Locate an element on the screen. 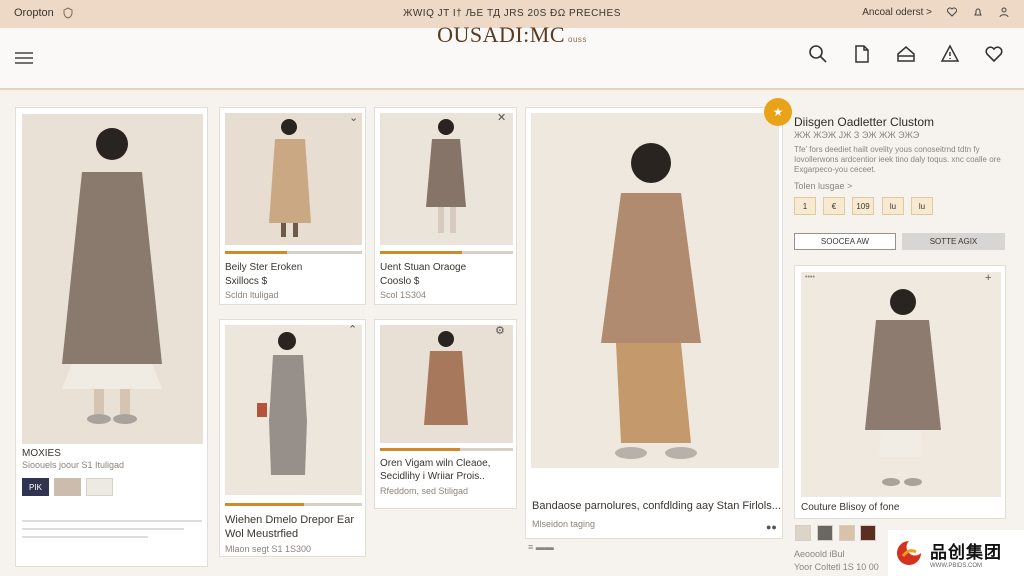 This screenshot has height=576, width=1024. footer-line-2: Yoor Coltetl 1S 10 00 is located at coordinates (836, 567).